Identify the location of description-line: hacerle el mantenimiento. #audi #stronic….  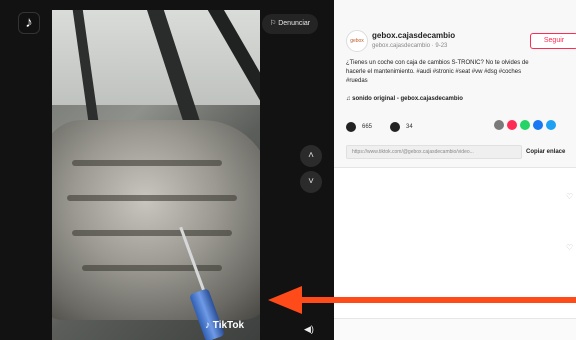
(434, 72).